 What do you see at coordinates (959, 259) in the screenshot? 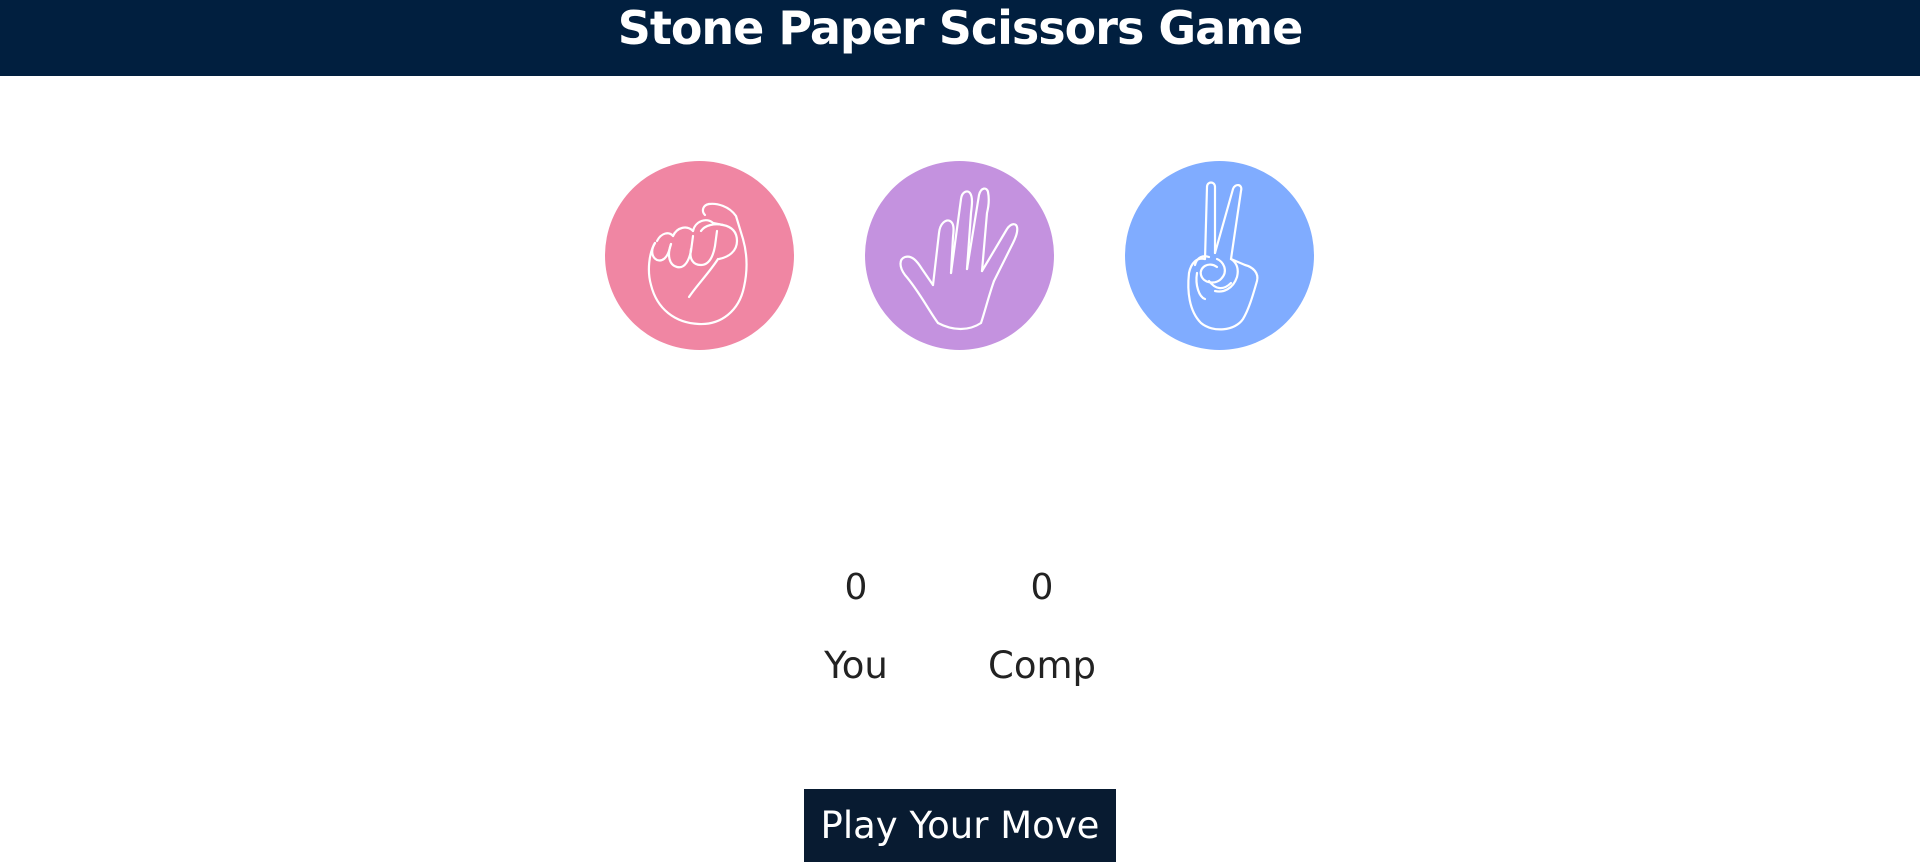
I see `open-hand-icon` at bounding box center [959, 259].